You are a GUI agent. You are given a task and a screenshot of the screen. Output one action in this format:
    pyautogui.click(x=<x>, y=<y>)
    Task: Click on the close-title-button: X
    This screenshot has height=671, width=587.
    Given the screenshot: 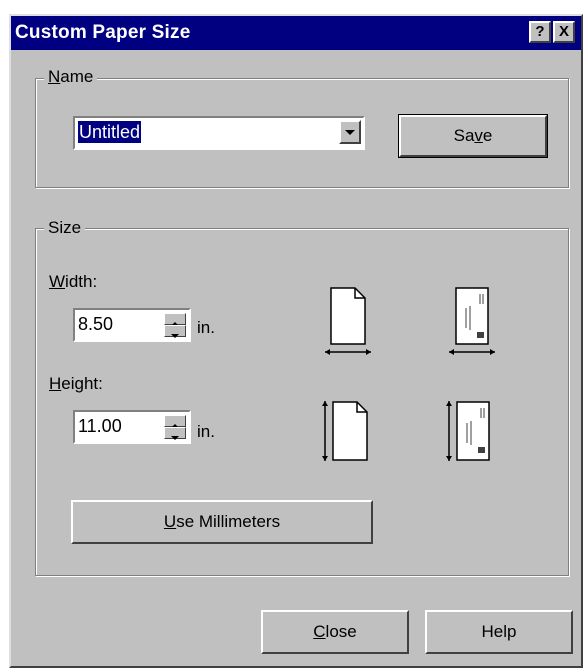 What is the action you would take?
    pyautogui.click(x=564, y=32)
    